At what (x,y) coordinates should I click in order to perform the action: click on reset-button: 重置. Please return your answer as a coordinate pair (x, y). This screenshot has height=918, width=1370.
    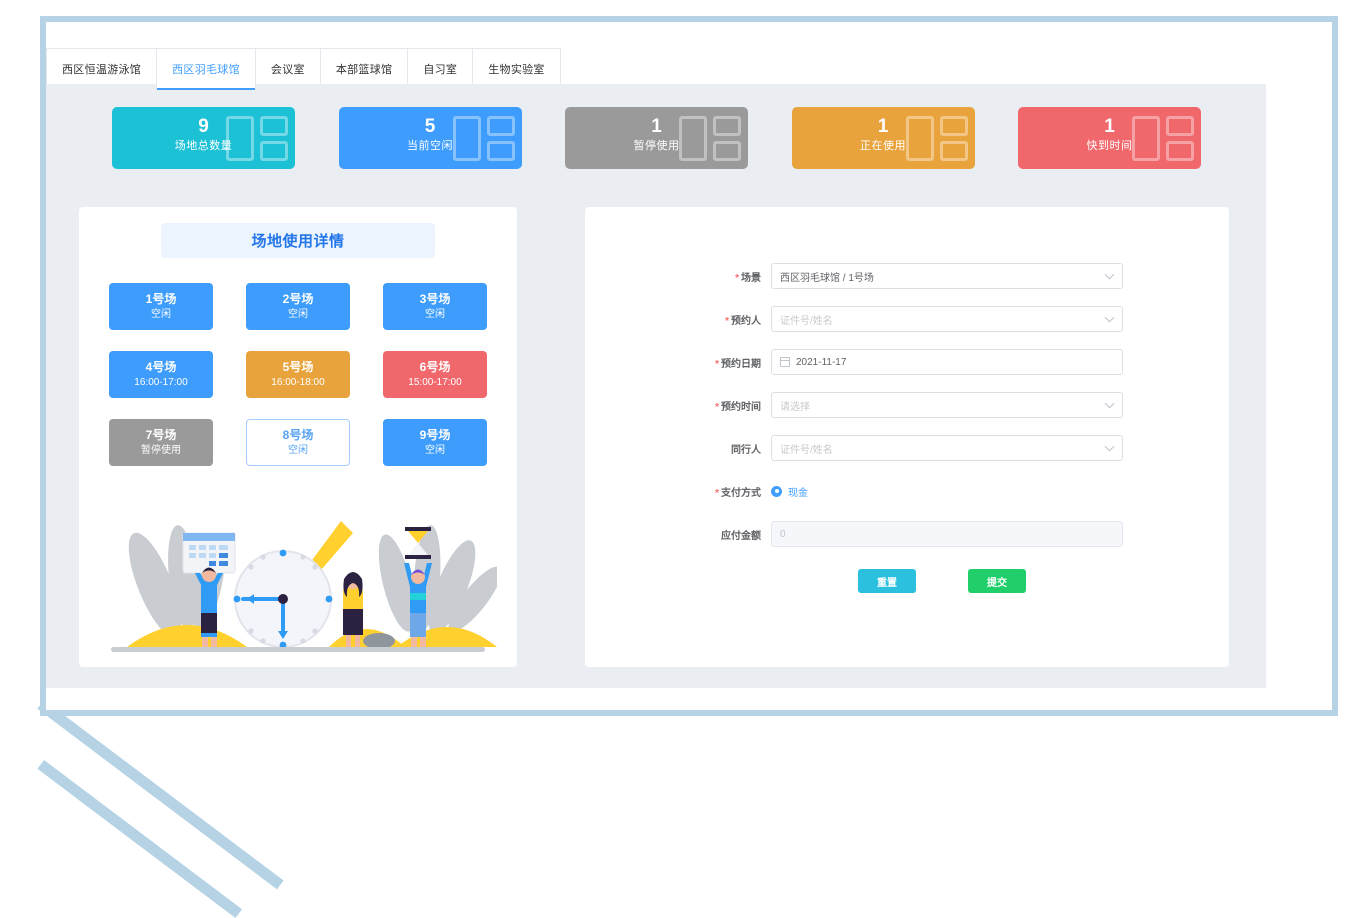
    Looking at the image, I should click on (887, 581).